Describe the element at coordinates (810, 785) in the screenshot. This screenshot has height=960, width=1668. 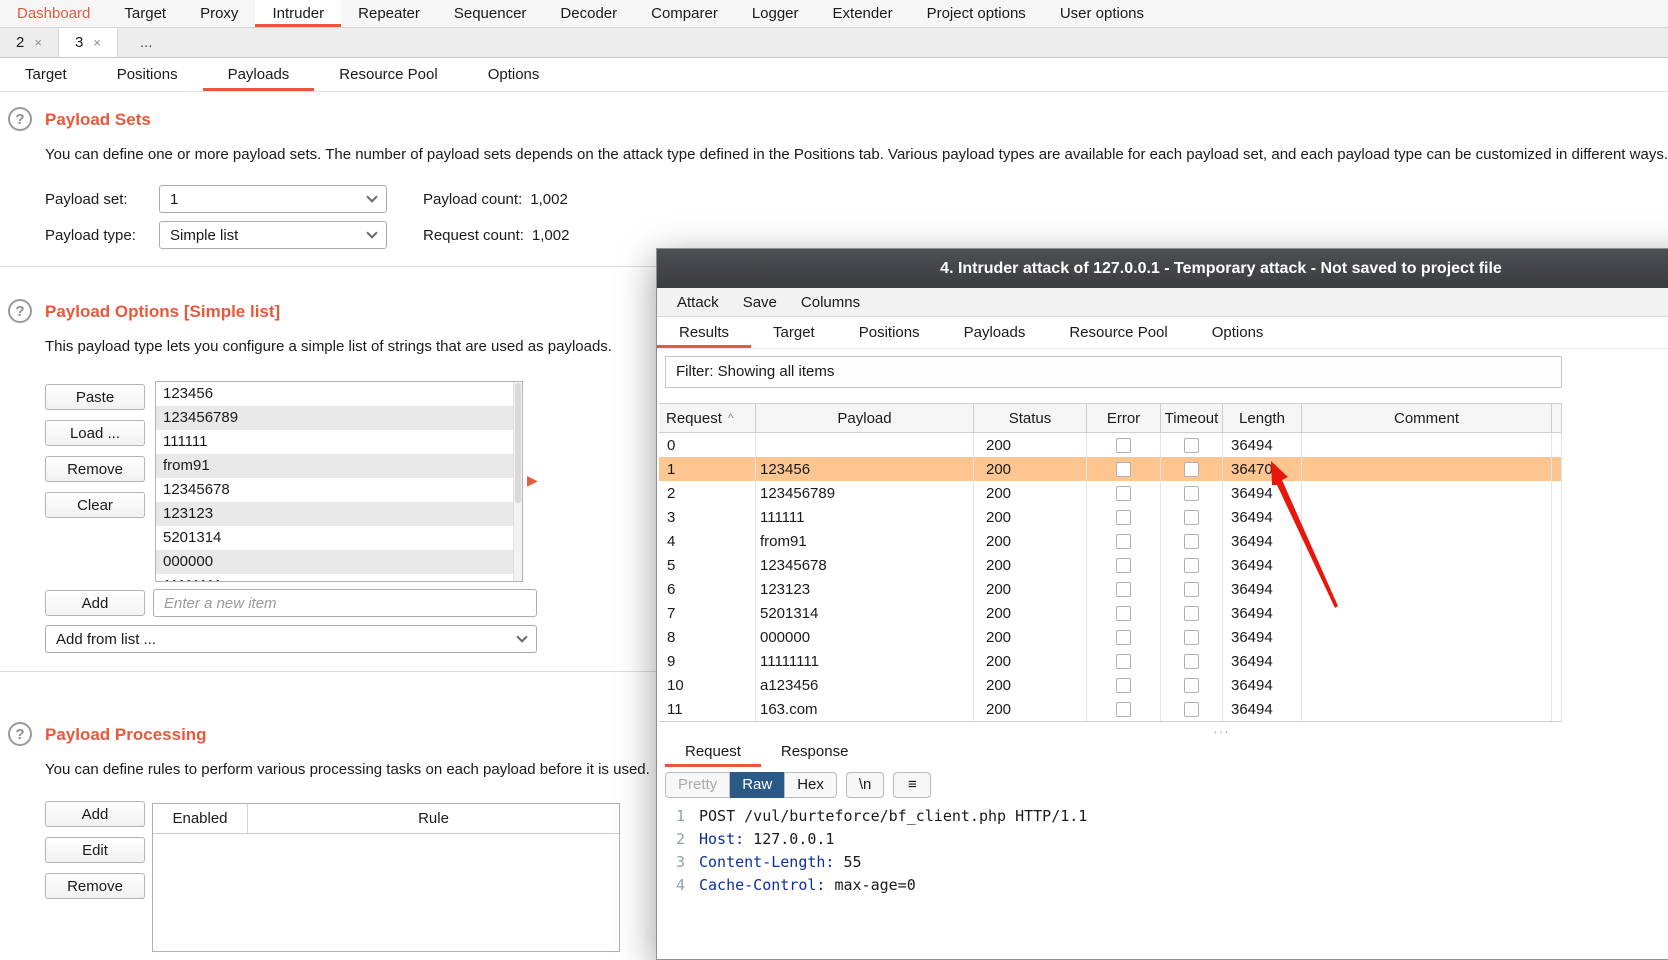
I see `hex-button: Hex` at that location.